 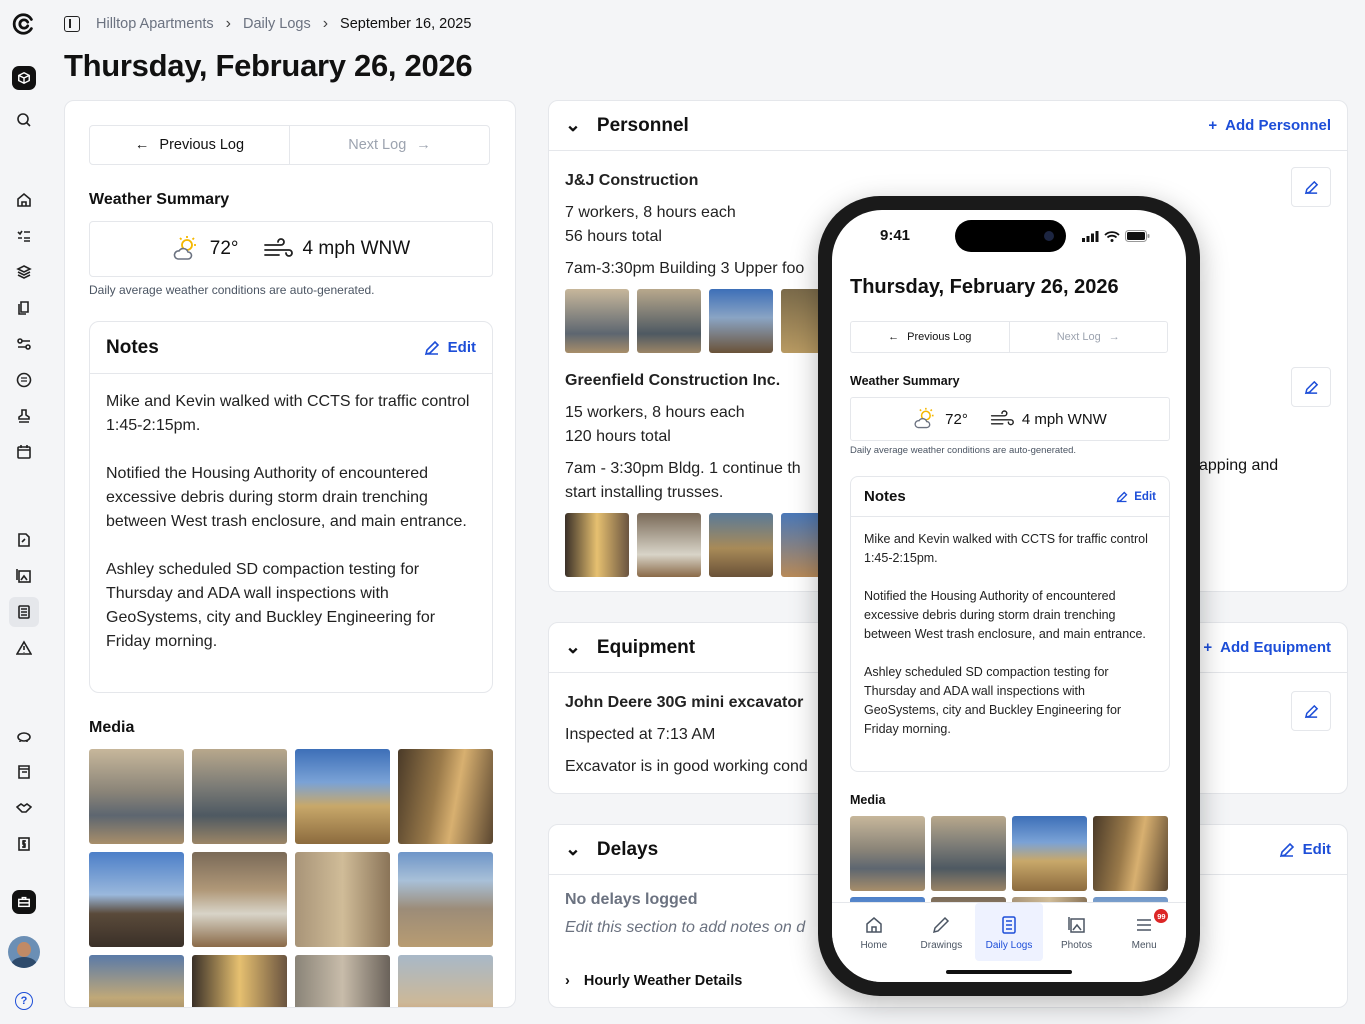 I want to click on company-name: J&J Construction, so click(x=632, y=180).